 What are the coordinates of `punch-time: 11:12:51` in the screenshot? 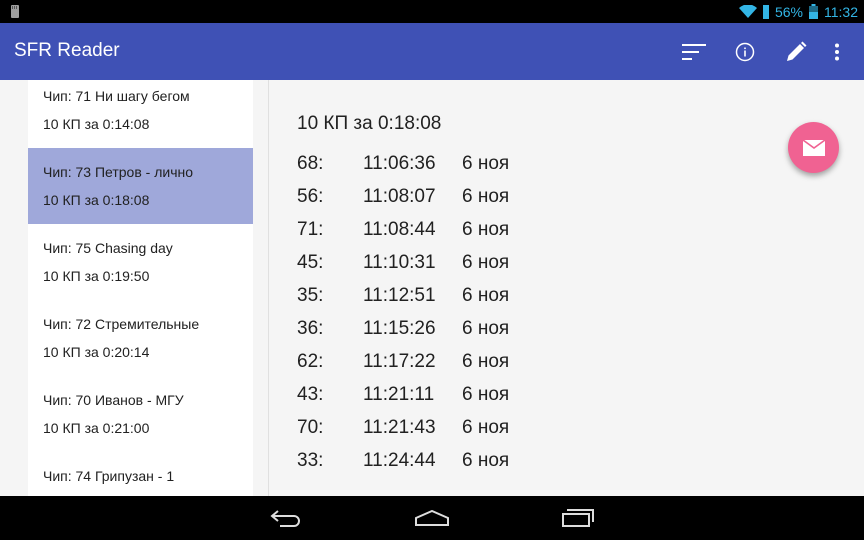 It's located at (399, 295).